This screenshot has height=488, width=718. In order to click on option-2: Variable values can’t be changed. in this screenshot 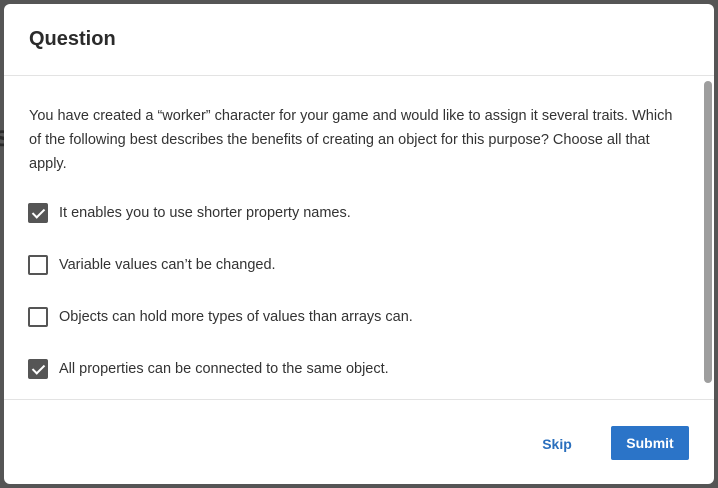, I will do `click(152, 265)`.